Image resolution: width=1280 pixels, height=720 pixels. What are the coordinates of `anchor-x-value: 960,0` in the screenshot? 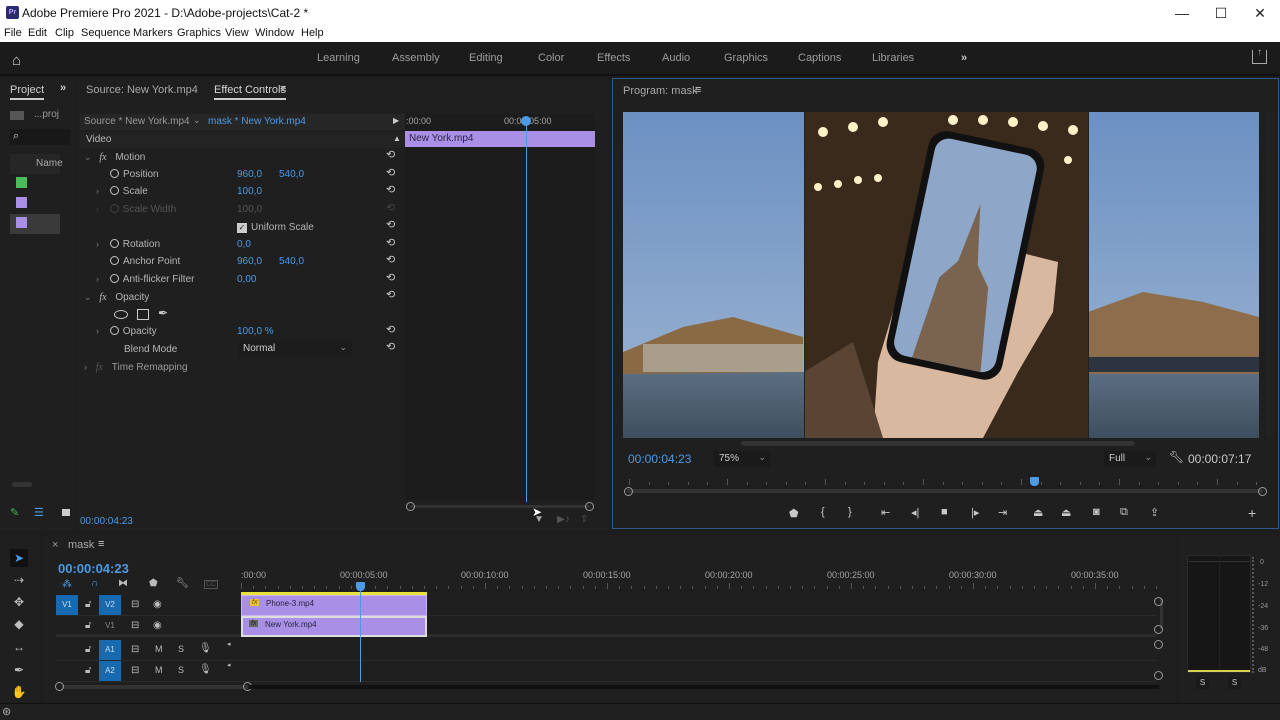 It's located at (249, 261).